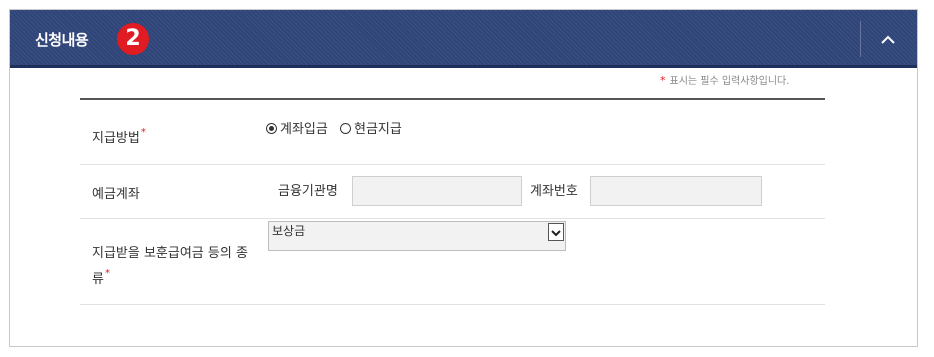 This screenshot has width=934, height=357. Describe the element at coordinates (62, 40) in the screenshot. I see `section-title: 신청내용` at that location.